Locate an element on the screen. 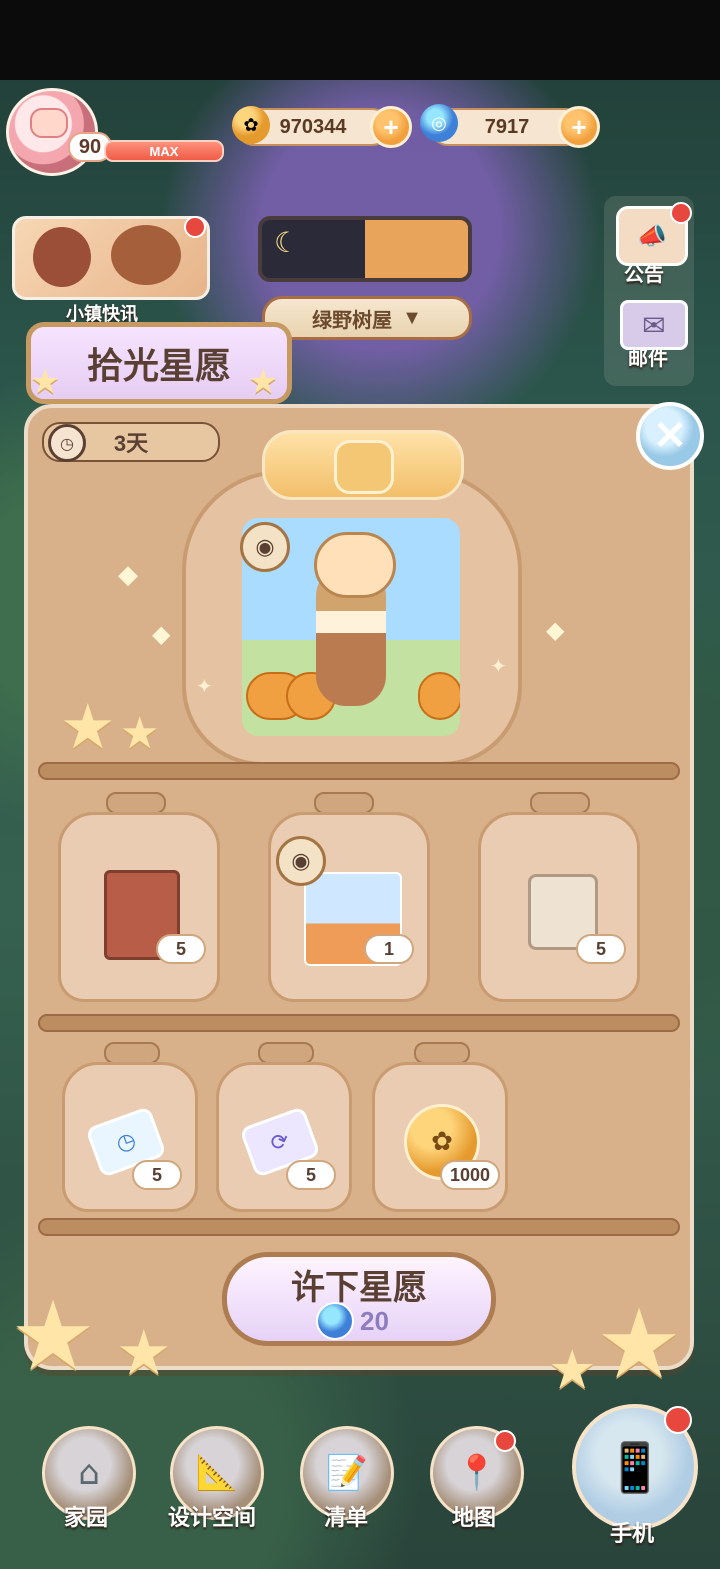 The image size is (720, 1569). wish-cost-value: 20 is located at coordinates (374, 1320).